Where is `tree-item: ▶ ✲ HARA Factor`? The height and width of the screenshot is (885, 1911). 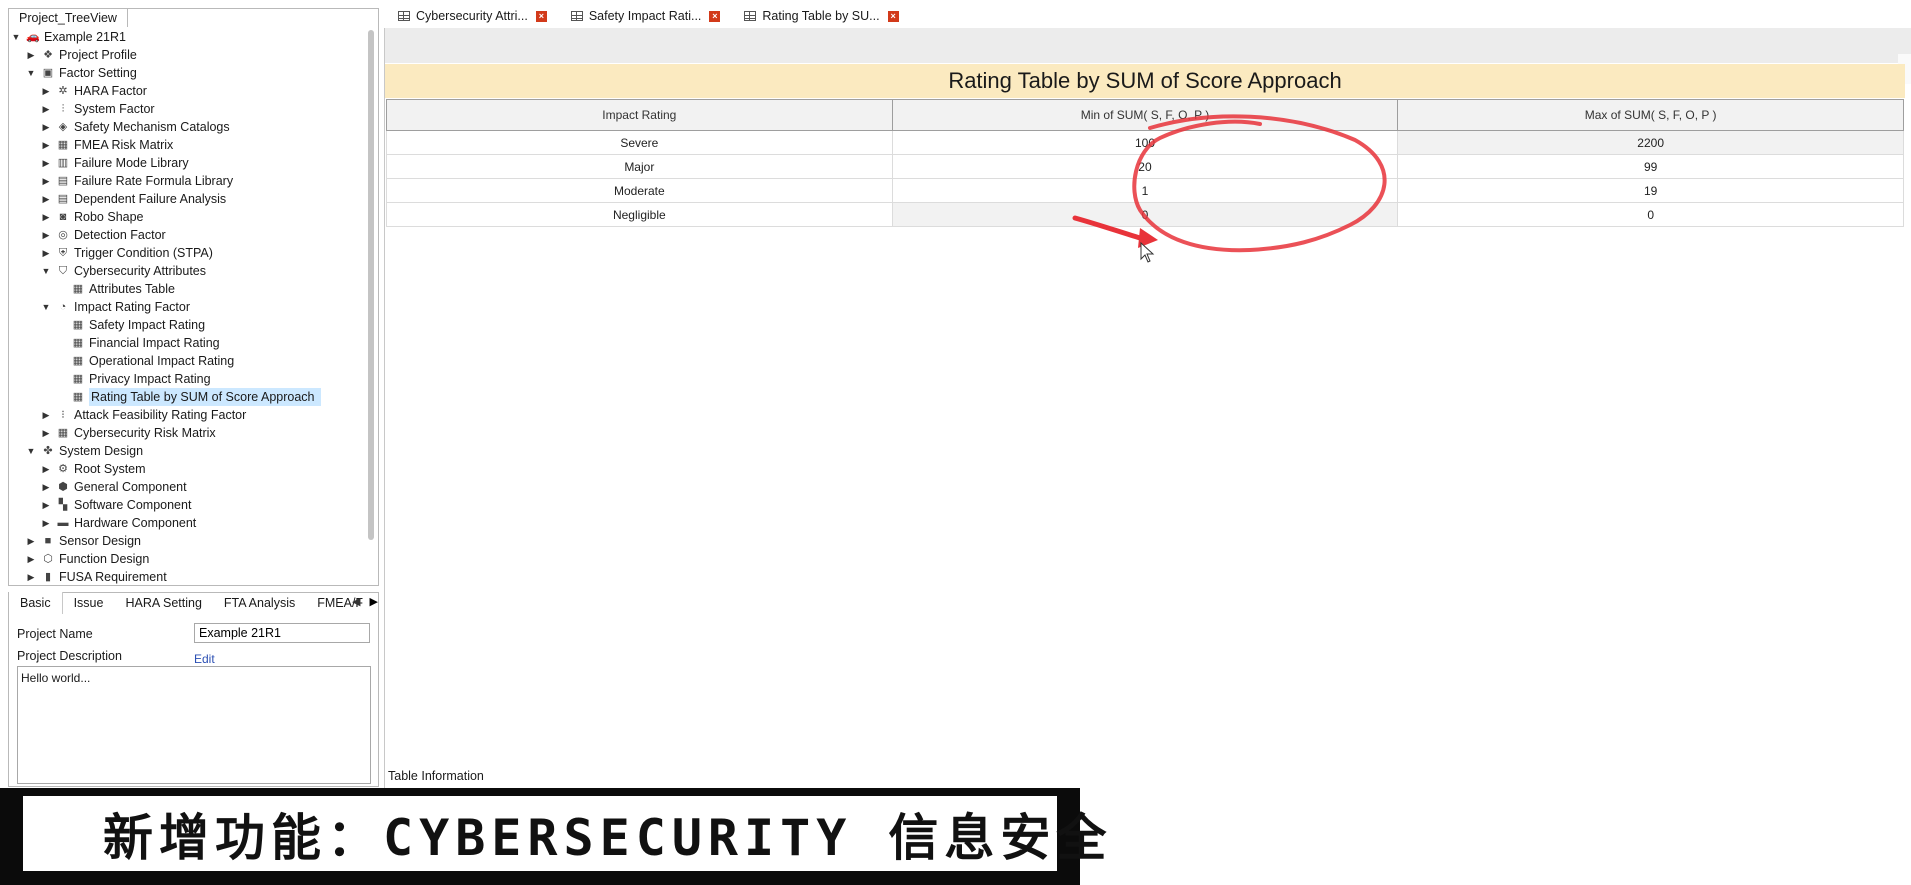 tree-item: ▶ ✲ HARA Factor is located at coordinates (93, 91).